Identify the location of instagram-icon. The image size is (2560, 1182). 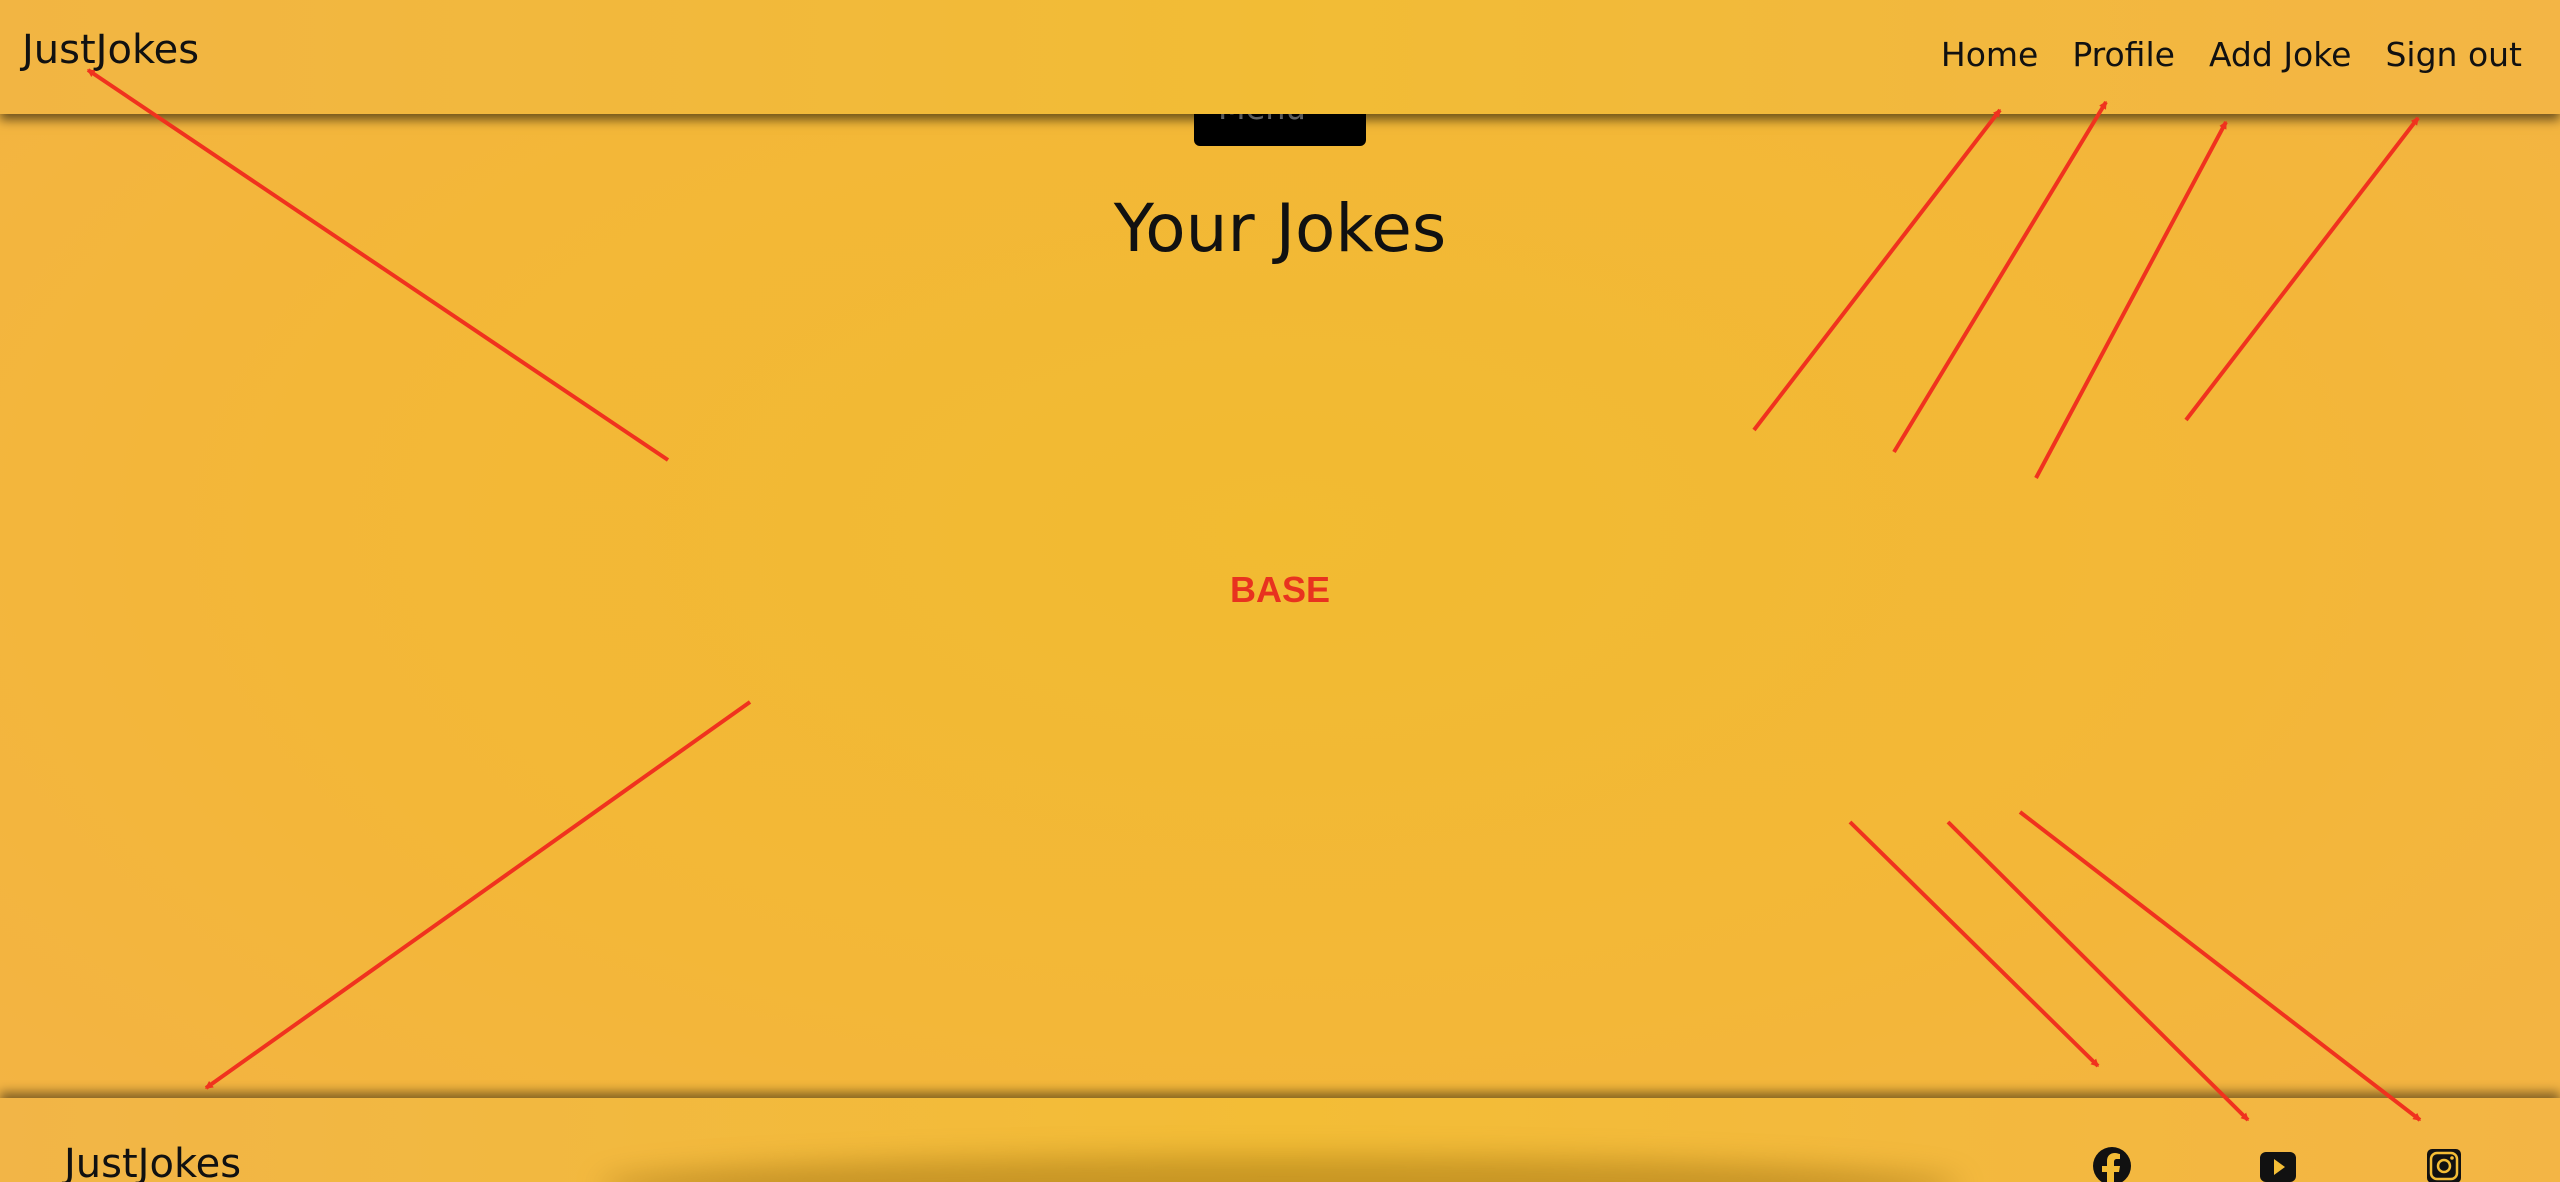
(2444, 1164).